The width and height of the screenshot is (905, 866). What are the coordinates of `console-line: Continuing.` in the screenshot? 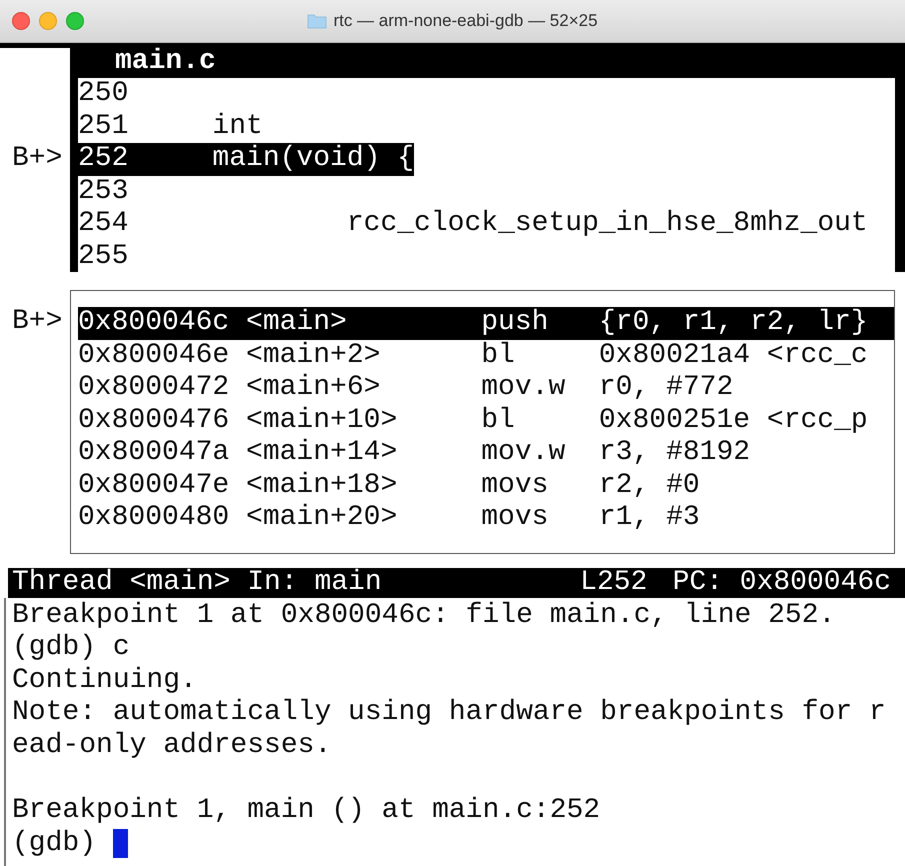 It's located at (105, 680).